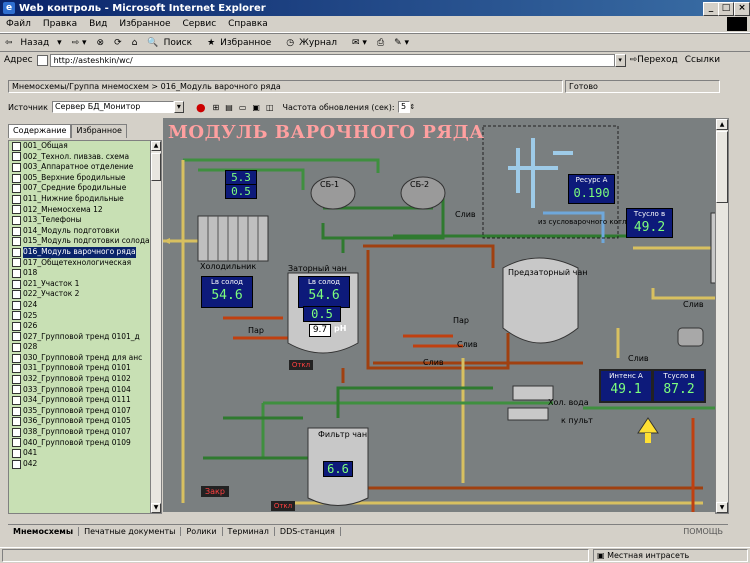 The height and width of the screenshot is (563, 750). What do you see at coordinates (112, 107) in the screenshot?
I see `source-select: Сервер БД_Монитор` at bounding box center [112, 107].